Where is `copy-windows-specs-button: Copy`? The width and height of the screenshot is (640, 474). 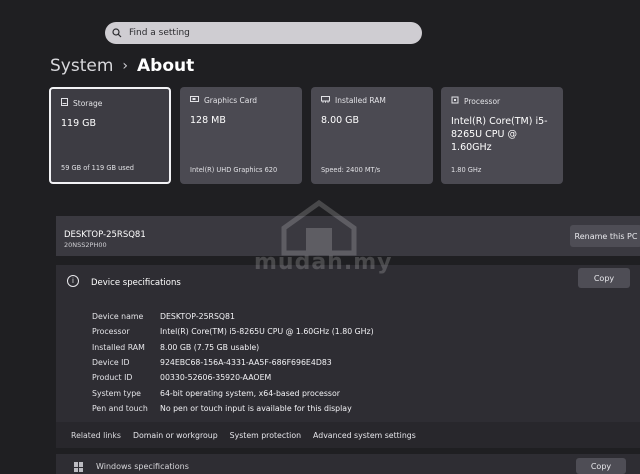
copy-windows-specs-button: Copy is located at coordinates (601, 466).